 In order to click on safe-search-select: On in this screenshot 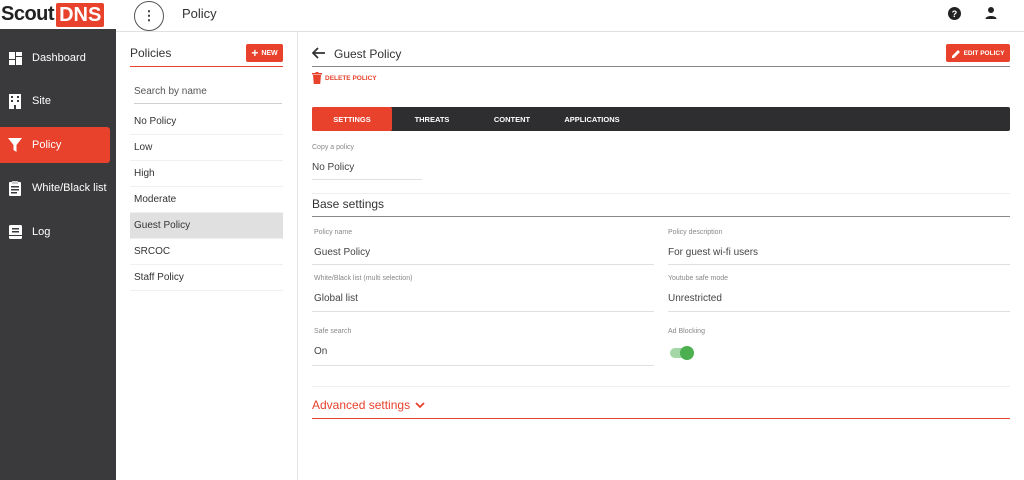, I will do `click(320, 351)`.